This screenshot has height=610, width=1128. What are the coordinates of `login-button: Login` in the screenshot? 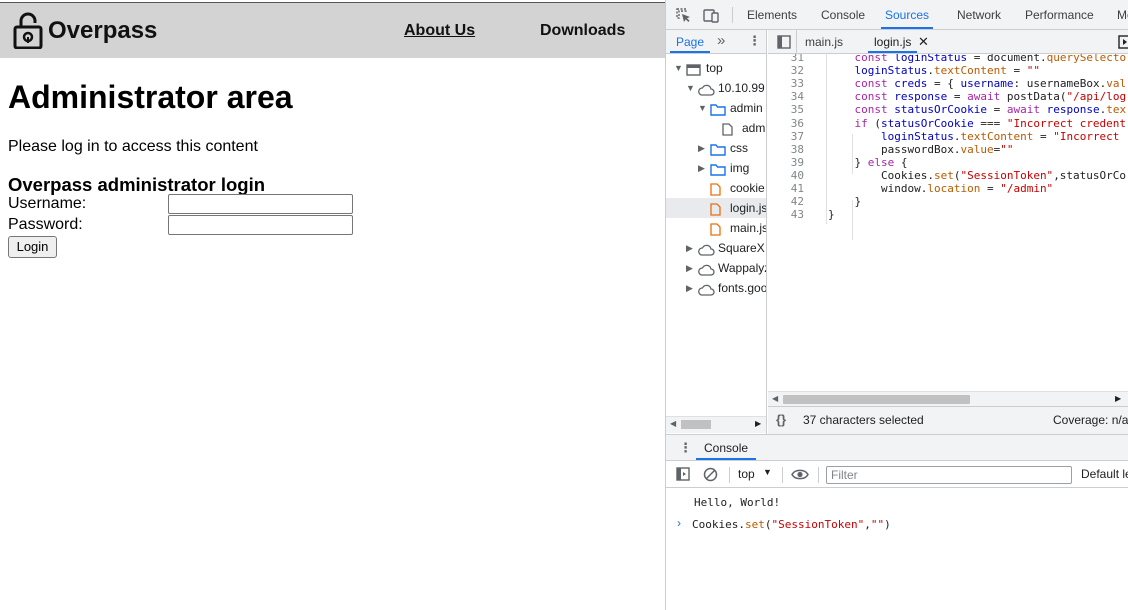 It's located at (32, 247).